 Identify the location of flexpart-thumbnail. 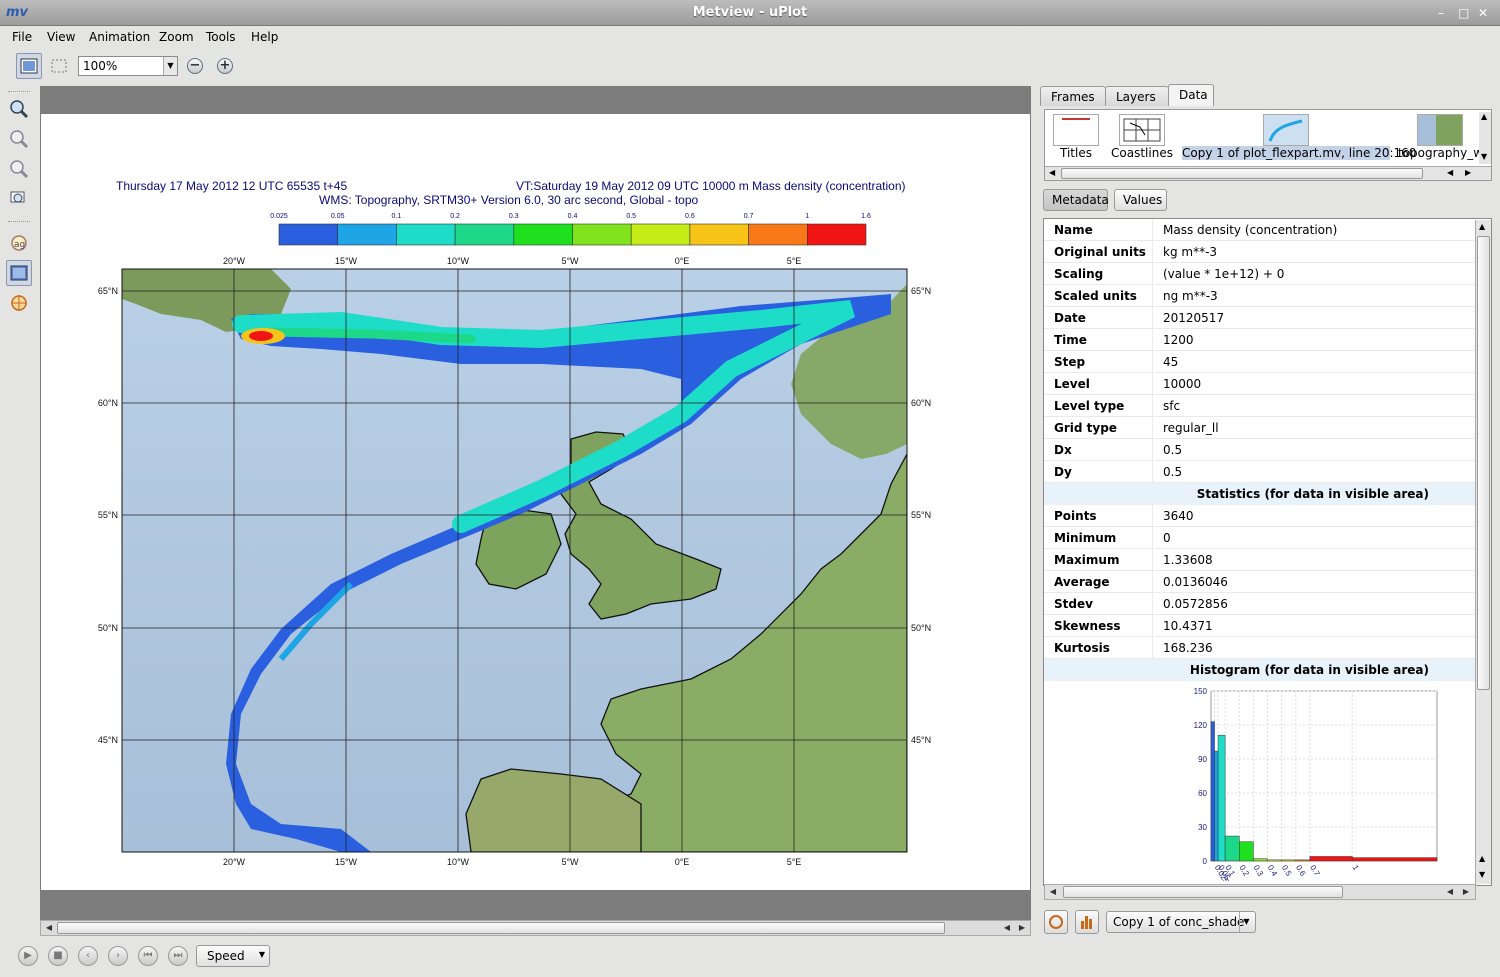
(1286, 130).